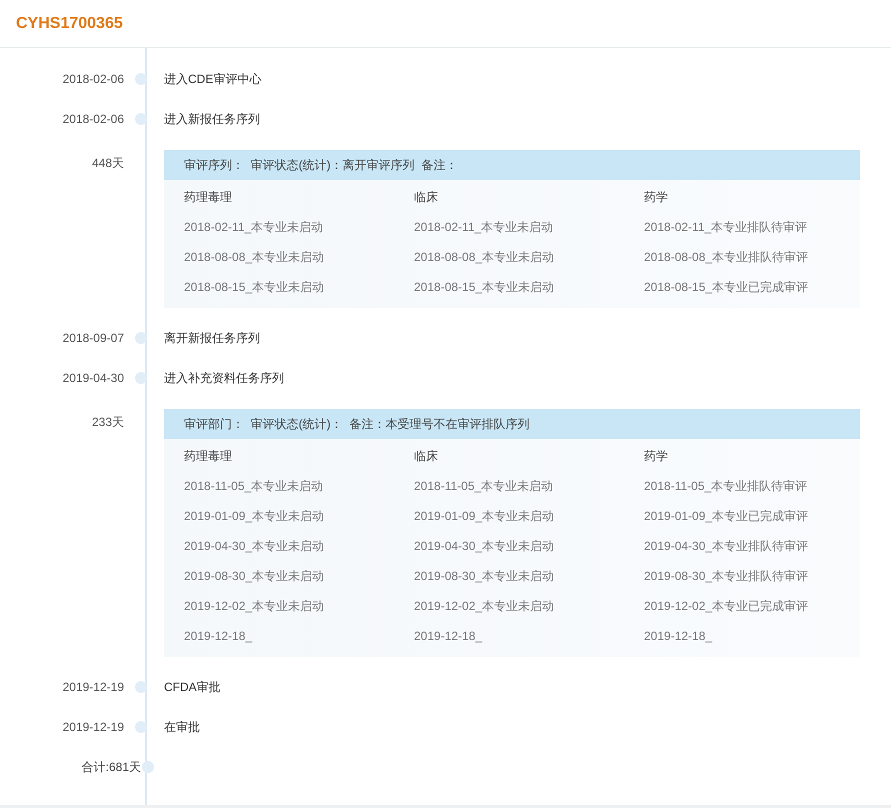 This screenshot has width=891, height=808. Describe the element at coordinates (108, 163) in the screenshot. I see `duration-text: 448天` at that location.